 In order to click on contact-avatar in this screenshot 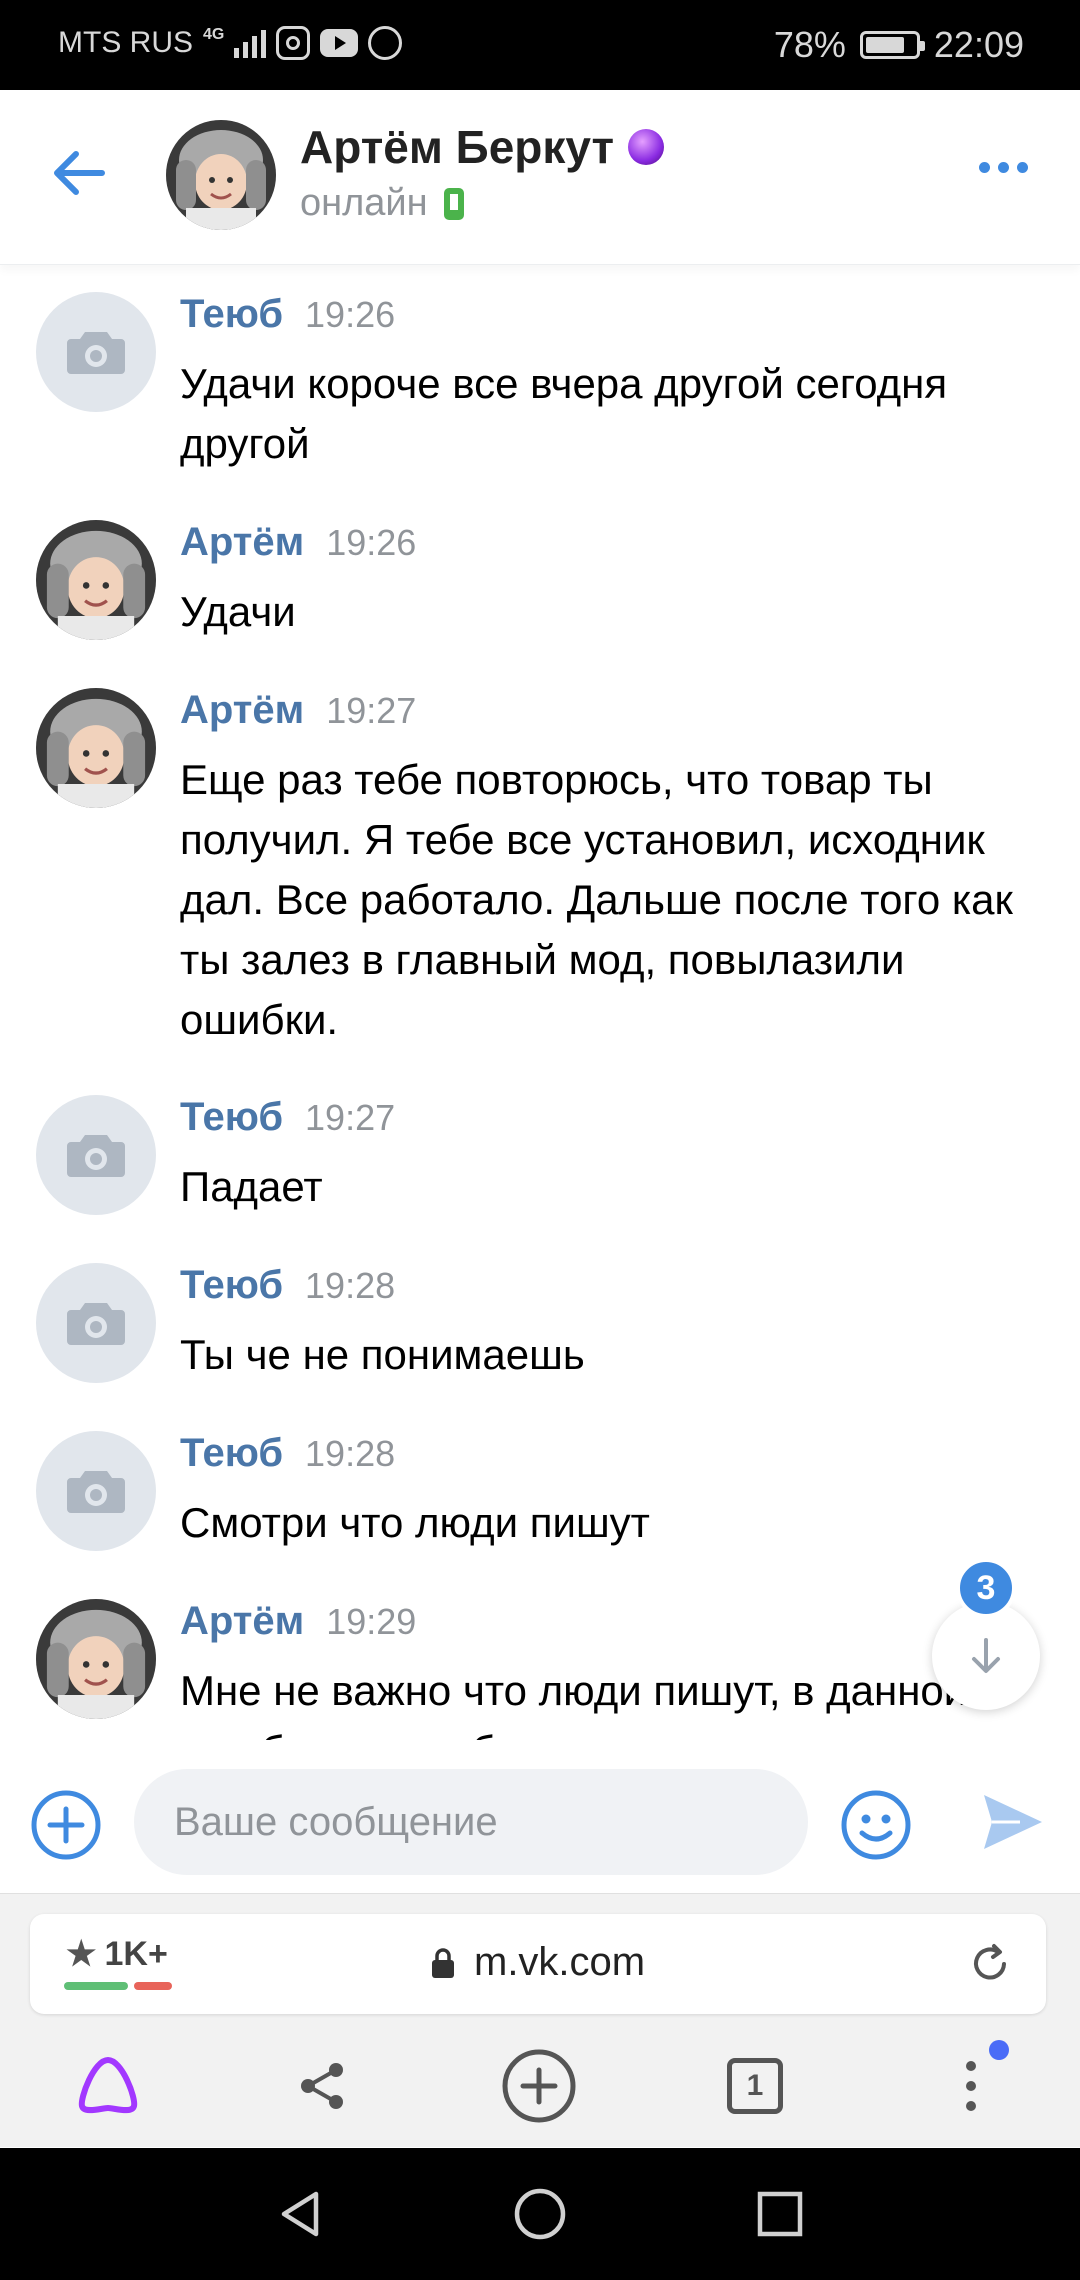, I will do `click(221, 175)`.